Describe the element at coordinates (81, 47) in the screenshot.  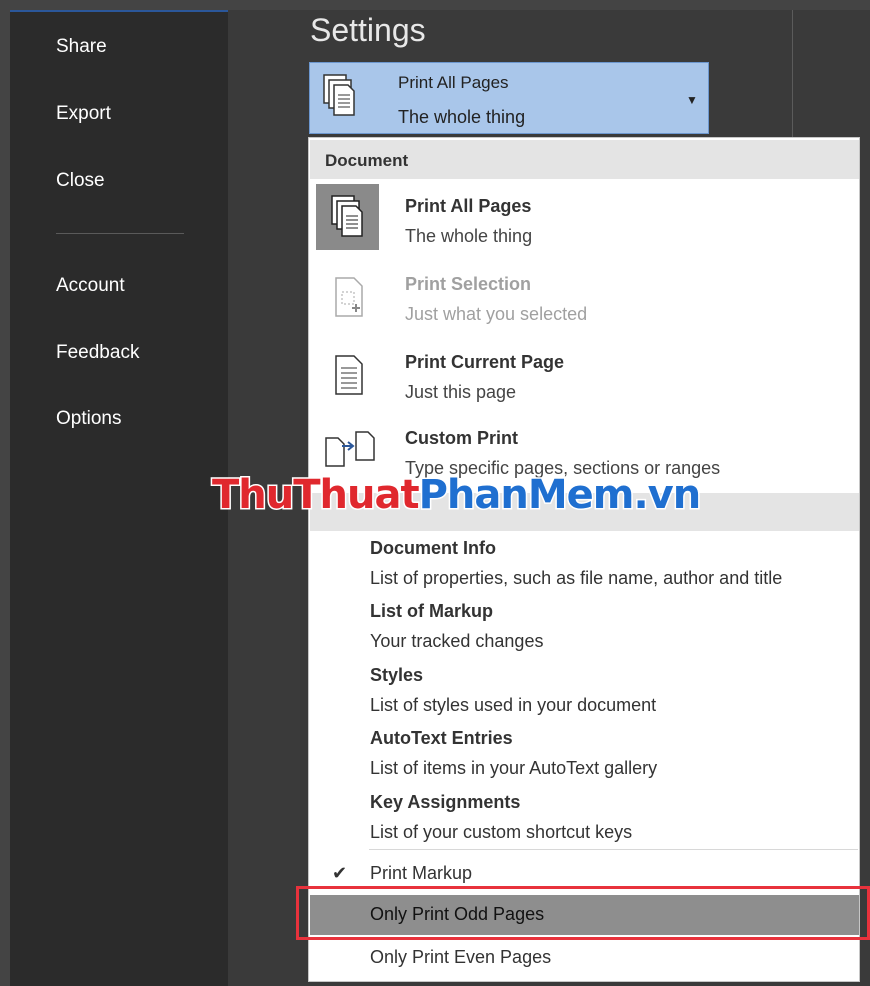
I see `sidebar-item-share: Share` at that location.